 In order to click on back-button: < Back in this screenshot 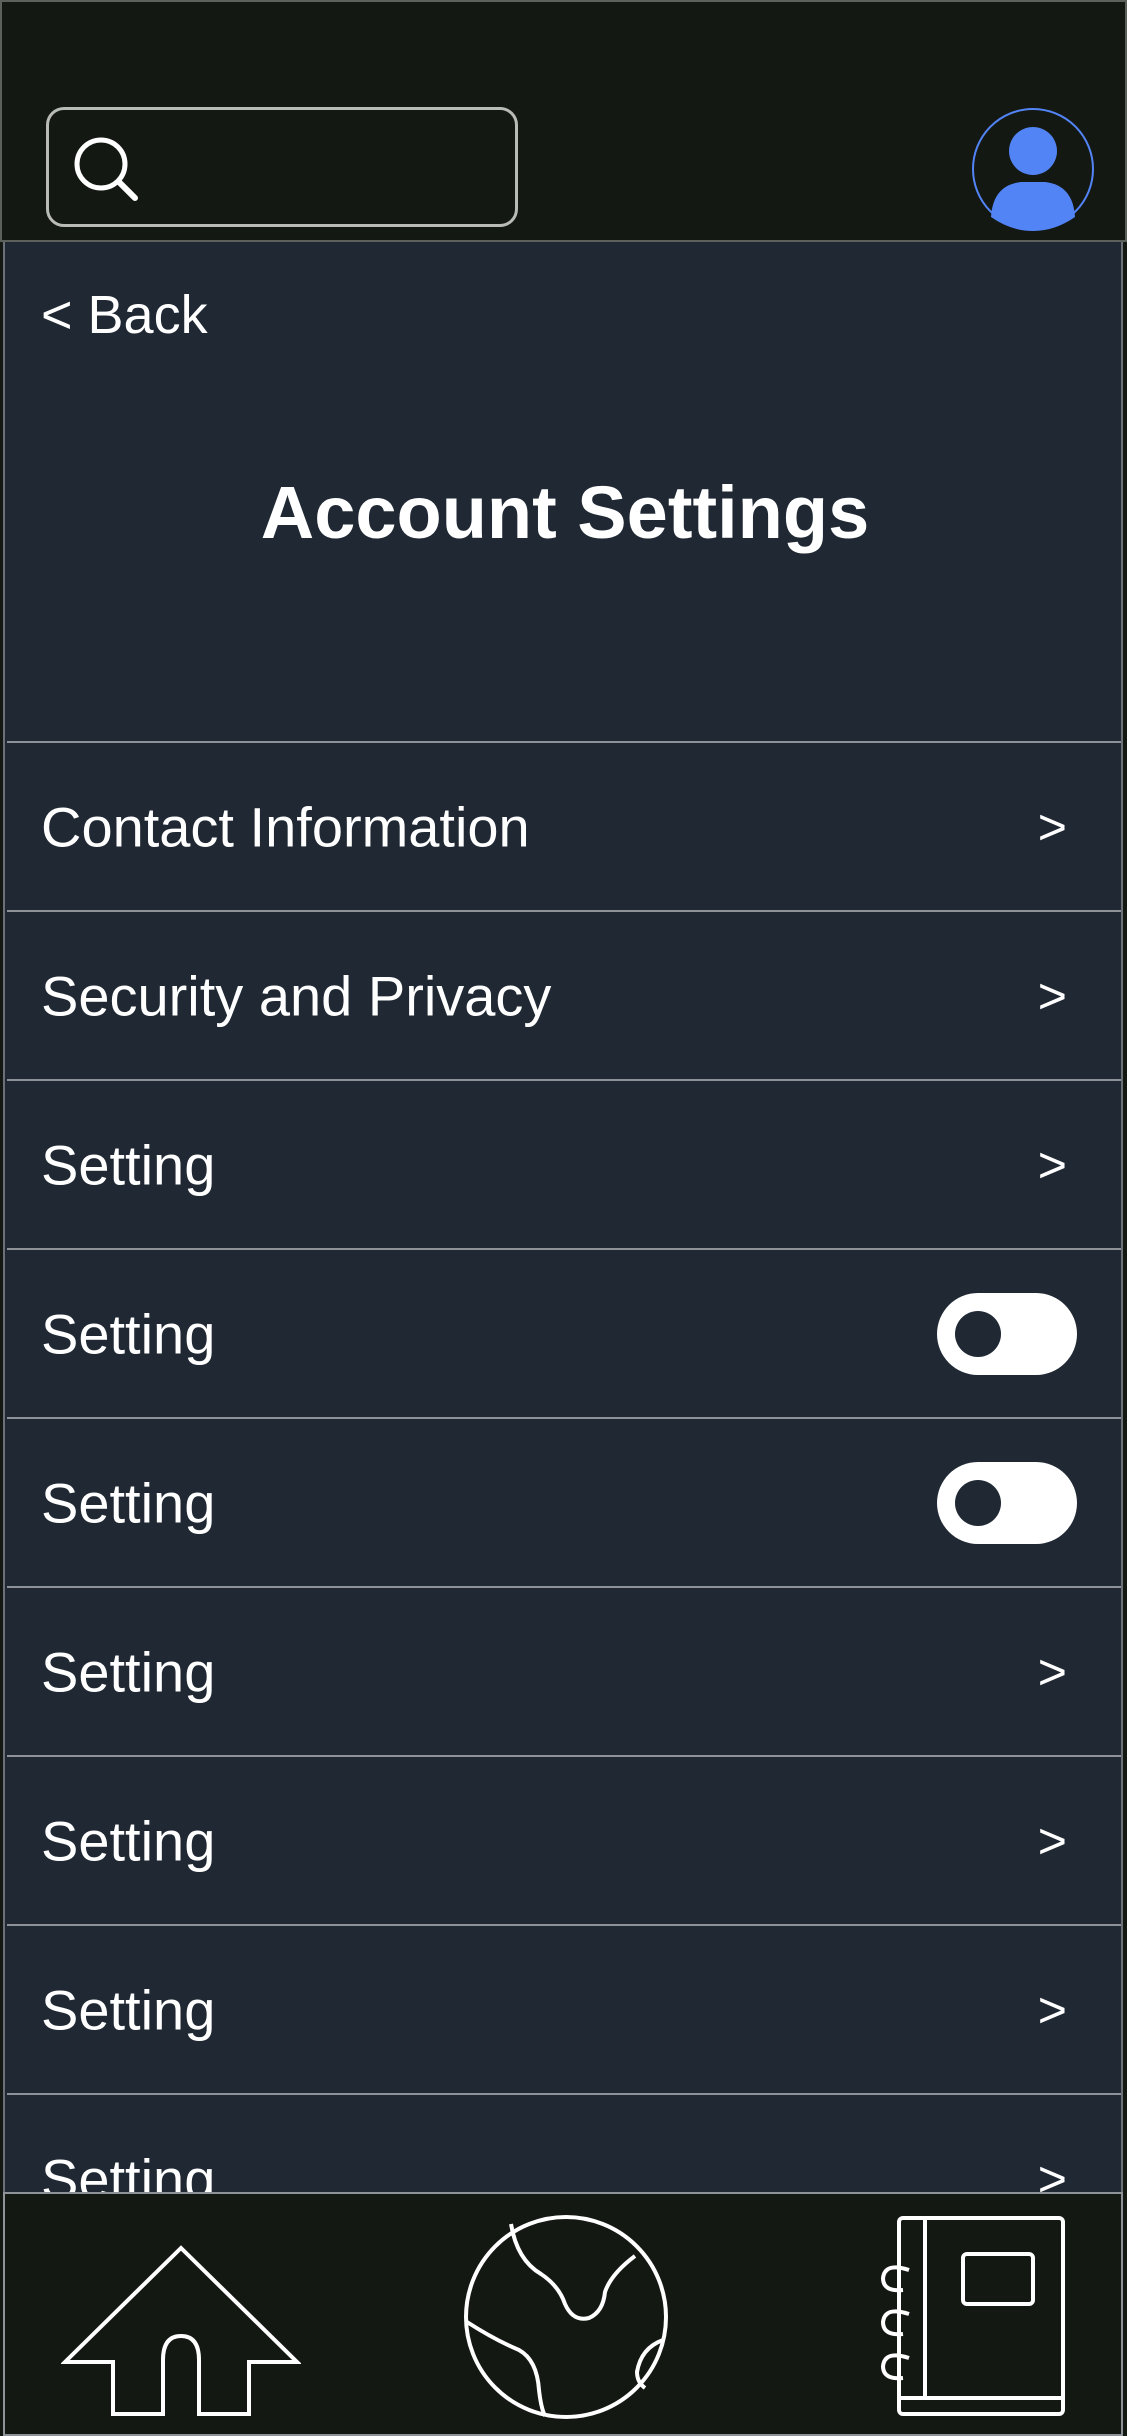, I will do `click(124, 315)`.